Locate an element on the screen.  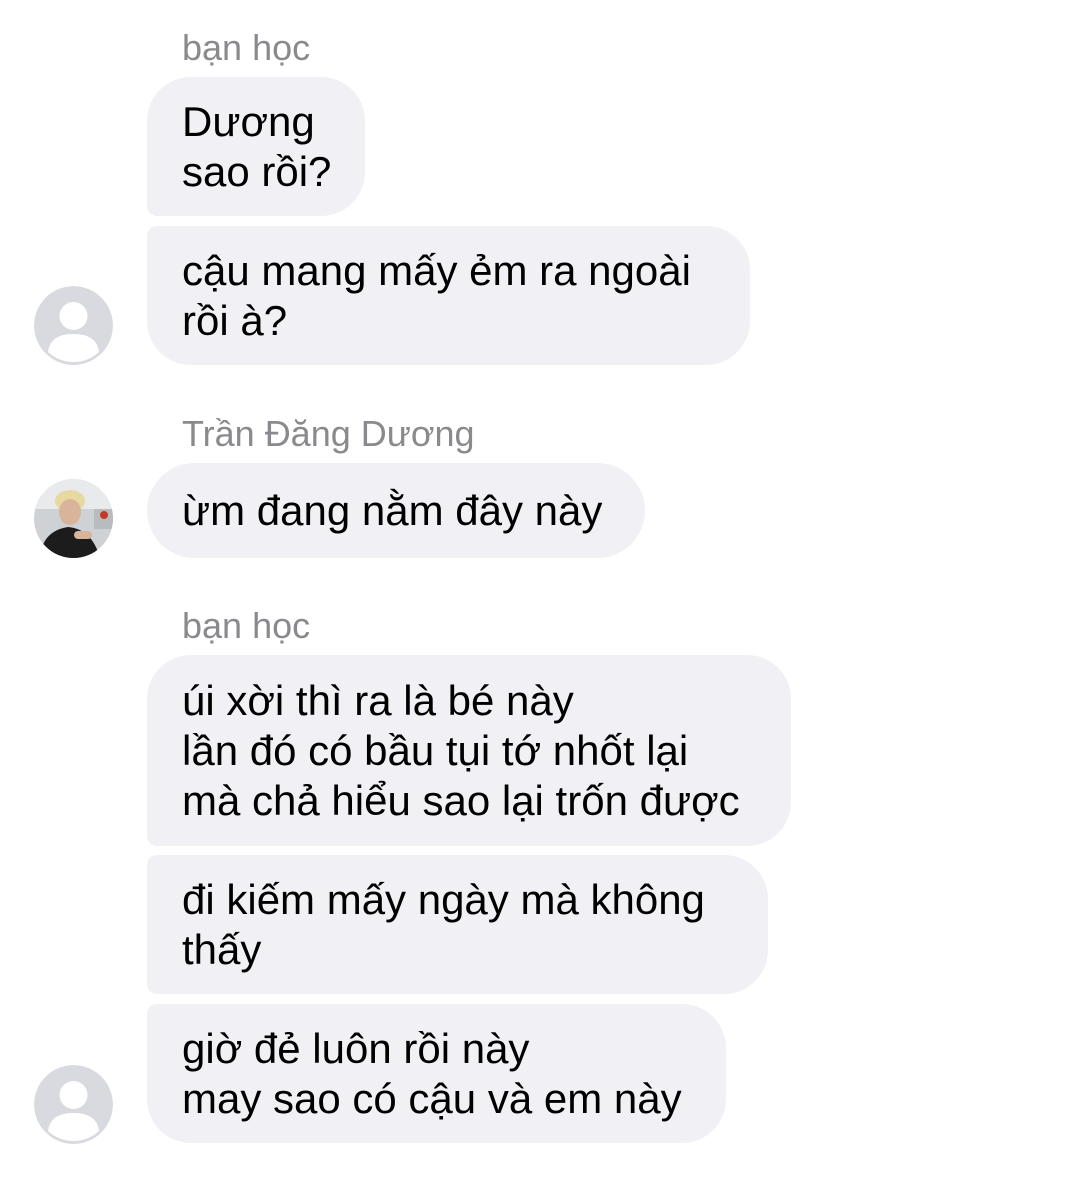
sender-name: Trần Đăng Dương is located at coordinates (328, 433).